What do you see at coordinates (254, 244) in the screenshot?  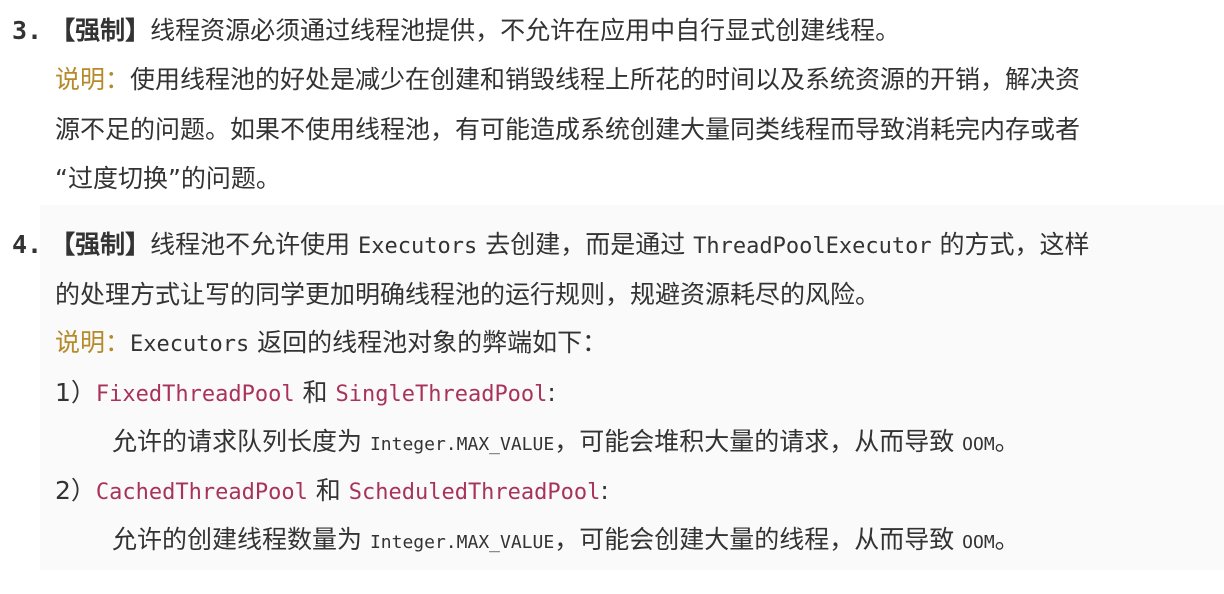 I see `rule-text: 线程池不允许使用` at bounding box center [254, 244].